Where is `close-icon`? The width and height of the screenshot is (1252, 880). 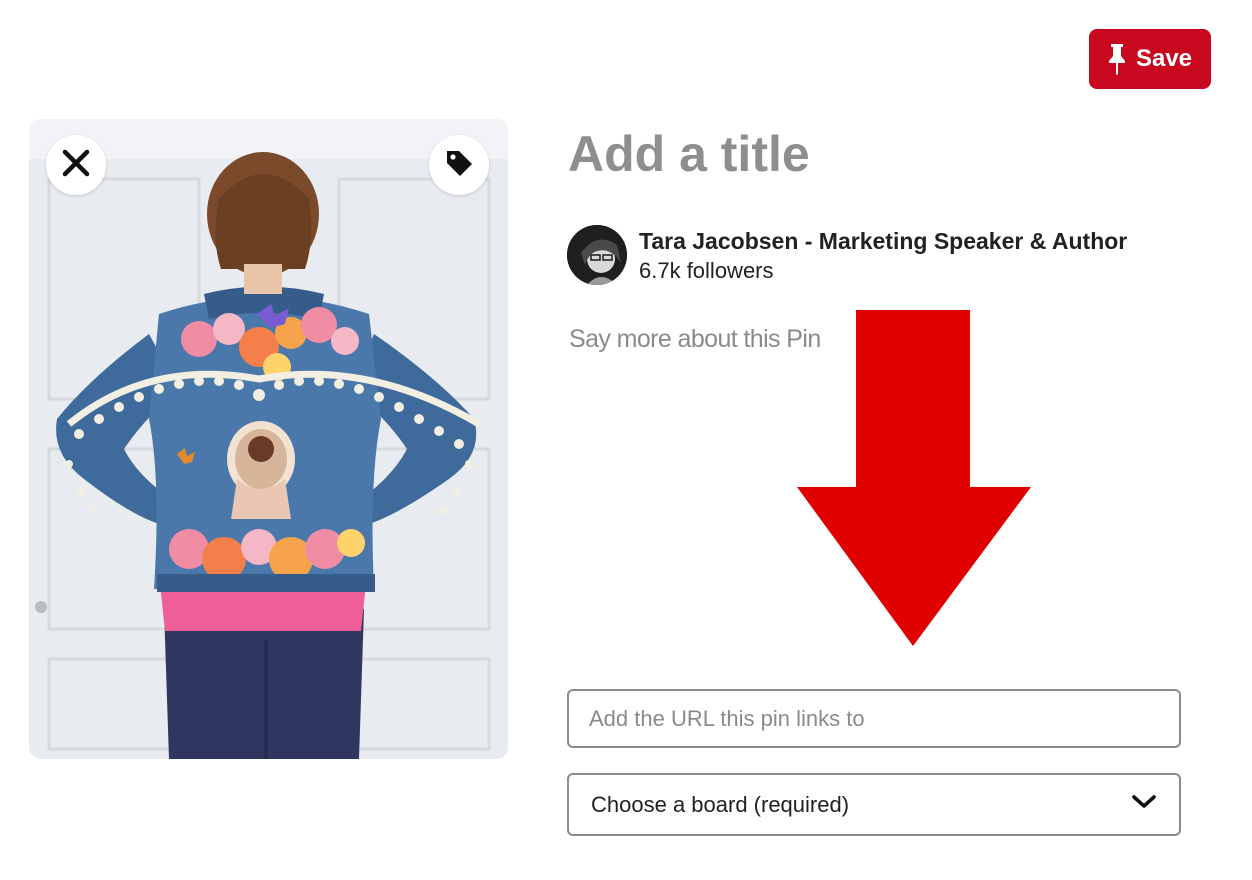
close-icon is located at coordinates (76, 165).